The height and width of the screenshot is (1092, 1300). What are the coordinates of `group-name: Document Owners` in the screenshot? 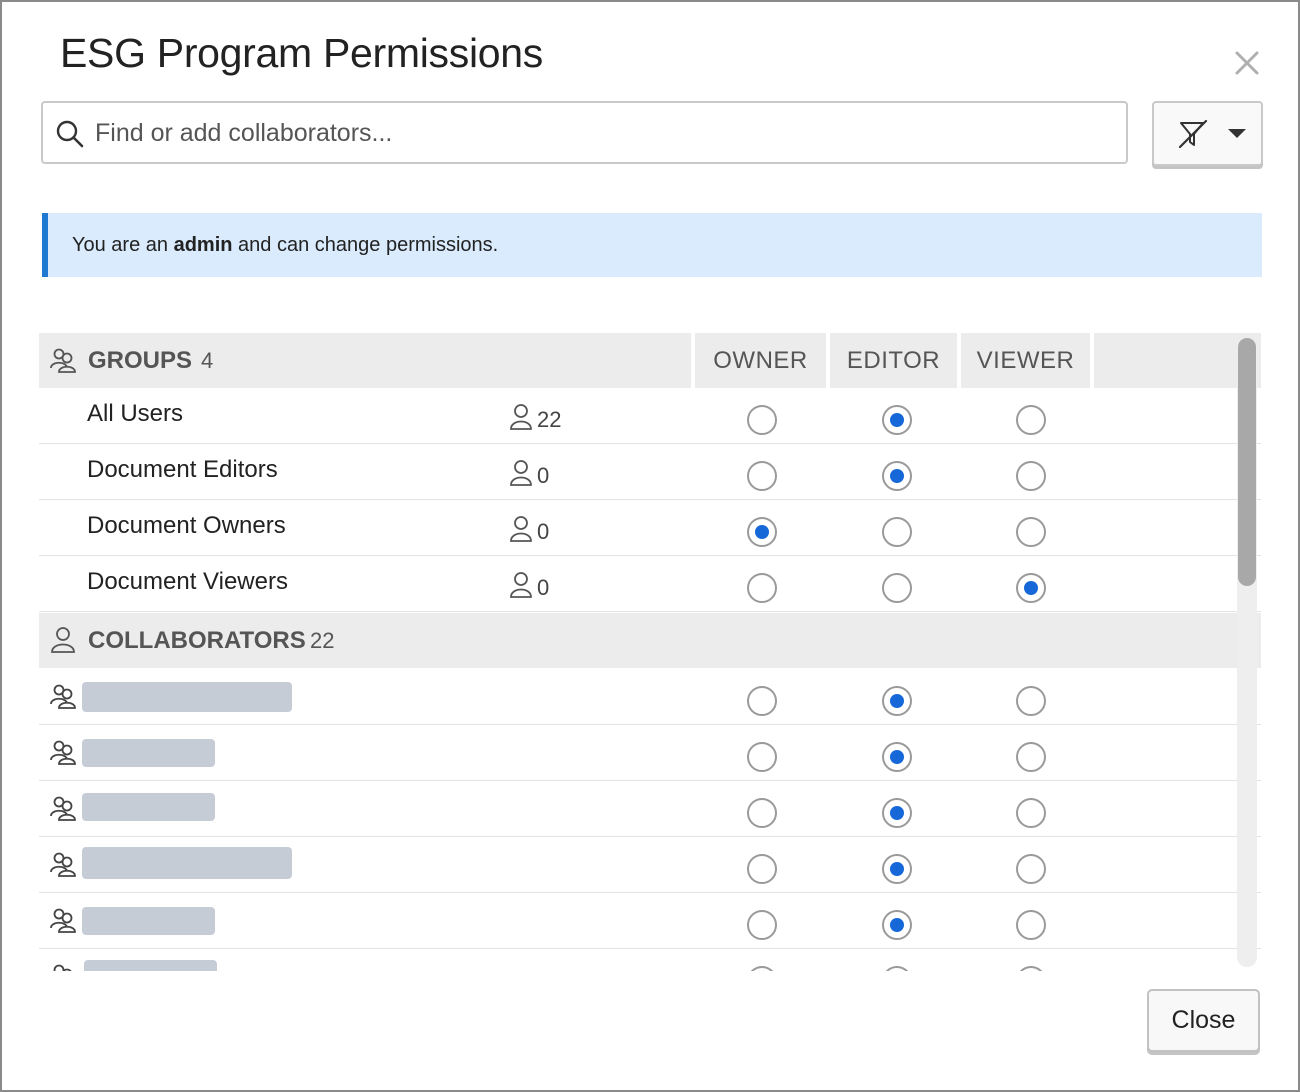 It's located at (186, 525).